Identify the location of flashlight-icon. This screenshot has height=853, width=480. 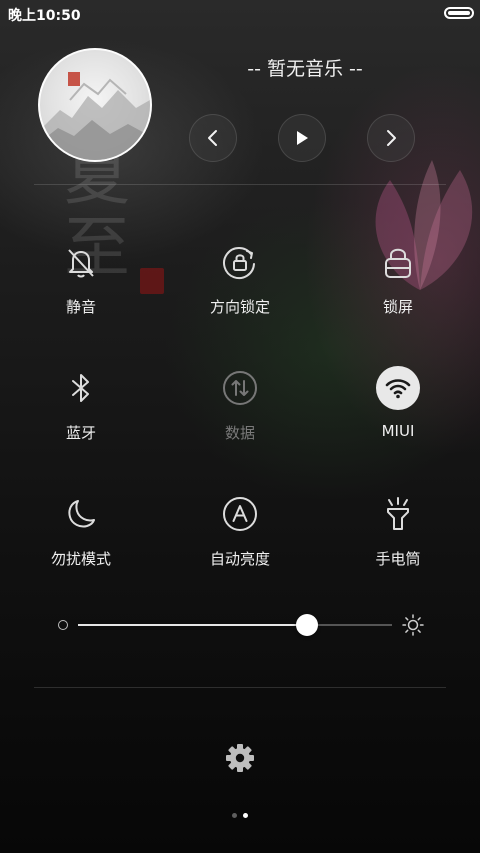
(398, 513).